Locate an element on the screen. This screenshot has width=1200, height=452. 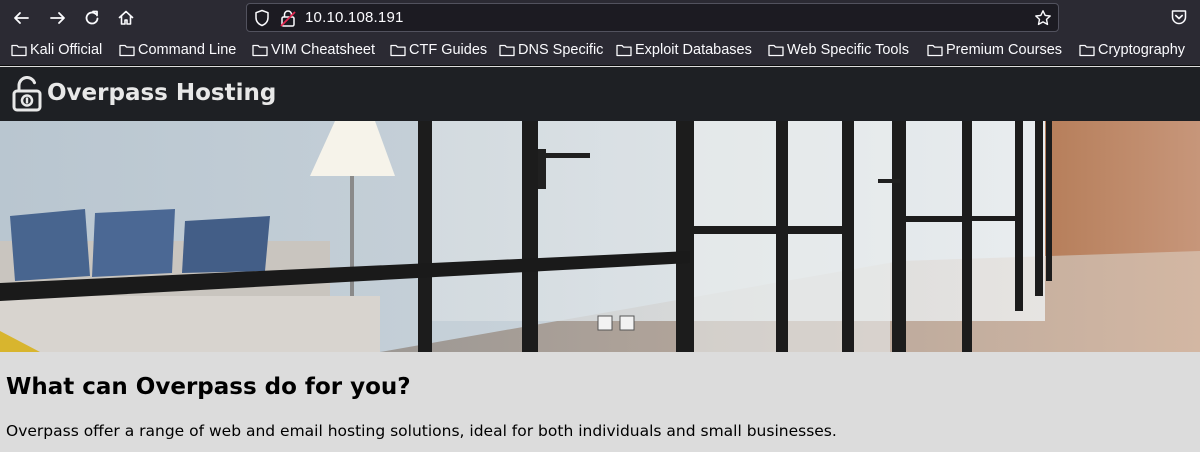
bookmark-label: Command Line is located at coordinates (187, 50).